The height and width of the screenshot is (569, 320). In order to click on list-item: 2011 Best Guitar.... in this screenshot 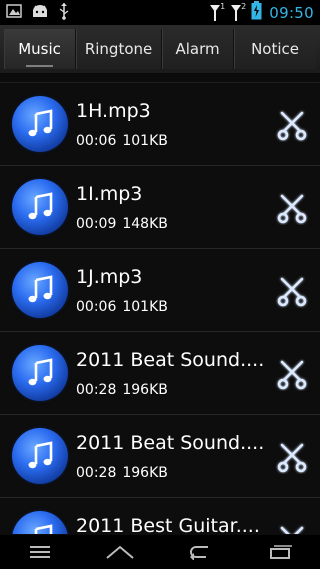, I will do `click(160, 515)`.